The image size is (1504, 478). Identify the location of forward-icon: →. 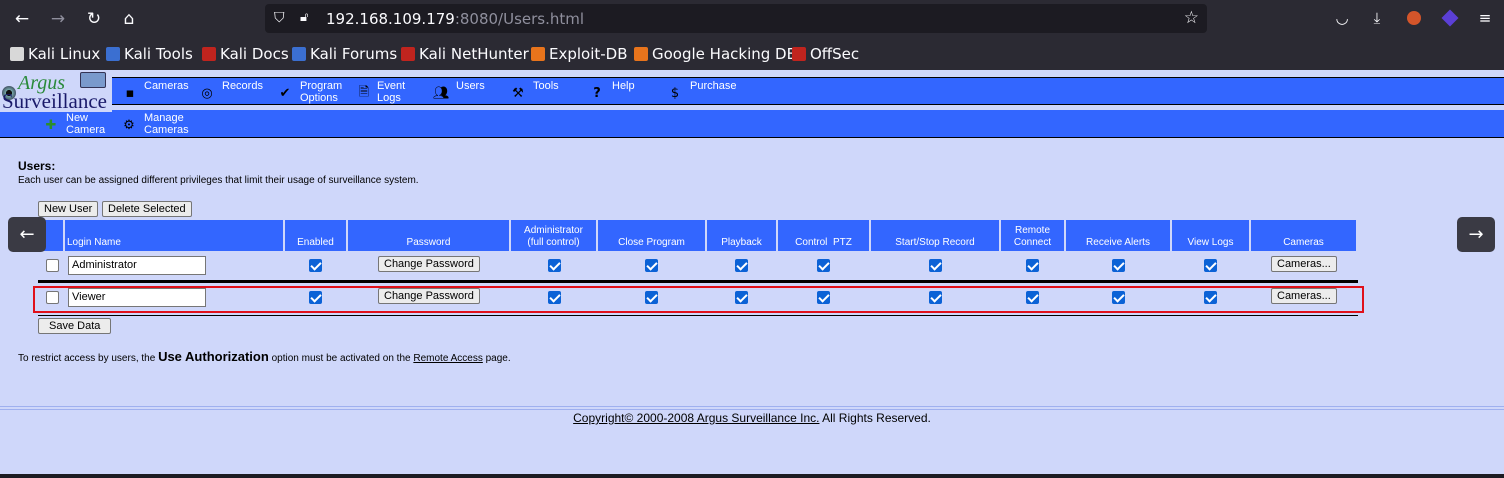
(58, 19).